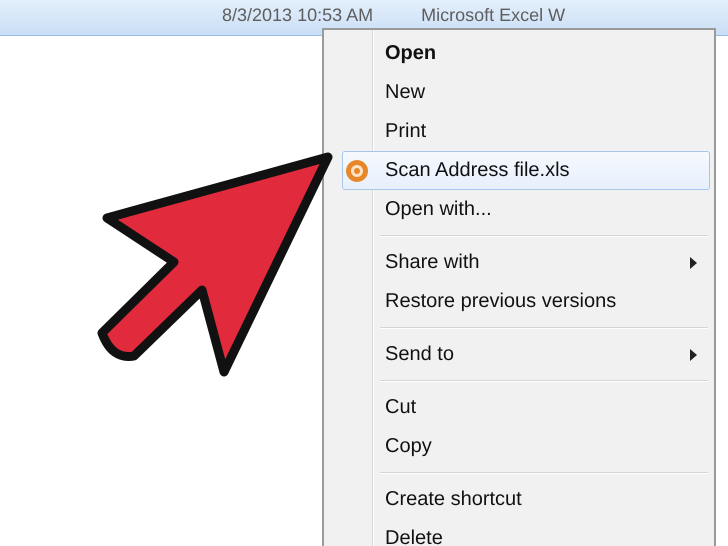  Describe the element at coordinates (526, 354) in the screenshot. I see `menu-item: Send to` at that location.